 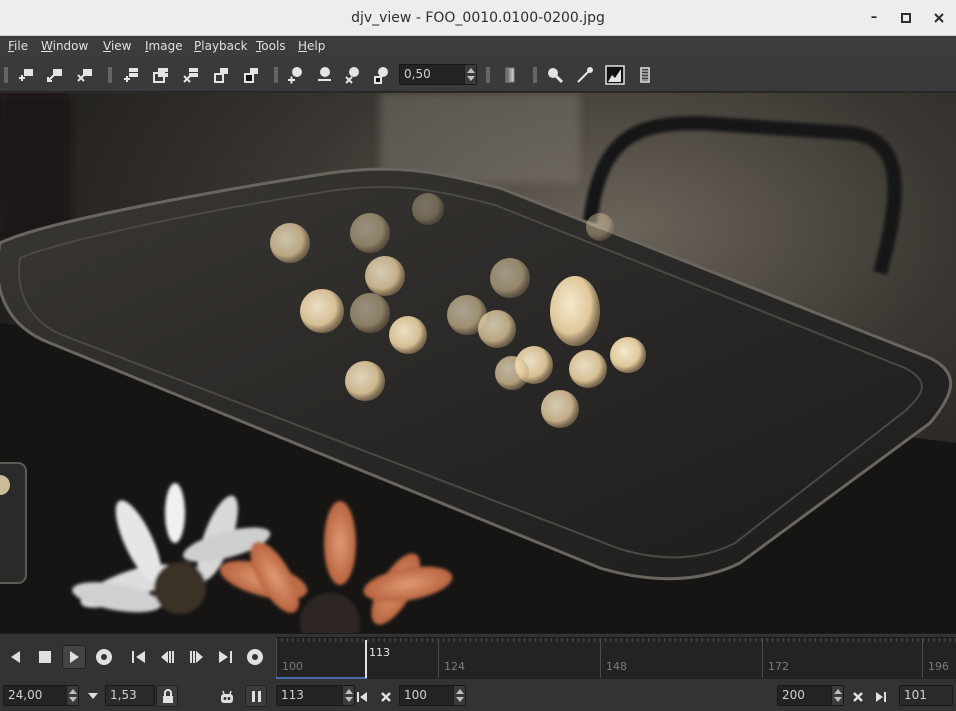 I want to click on timeline-tick-label: 100, so click(x=292, y=666).